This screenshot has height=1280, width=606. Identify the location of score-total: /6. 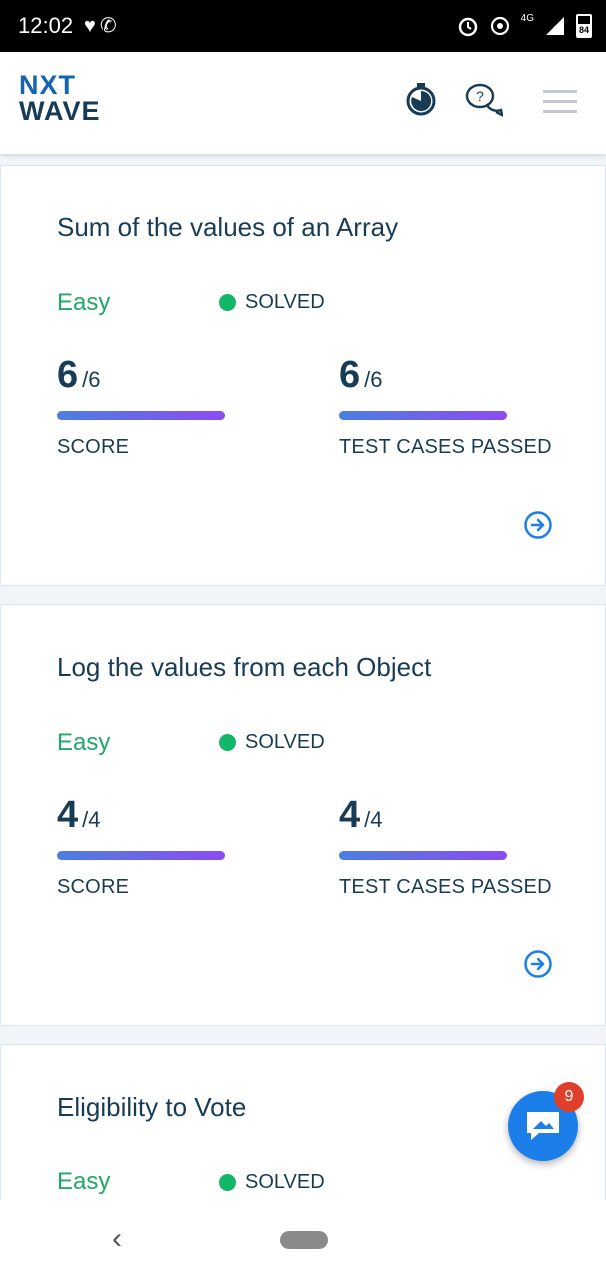
(91, 379).